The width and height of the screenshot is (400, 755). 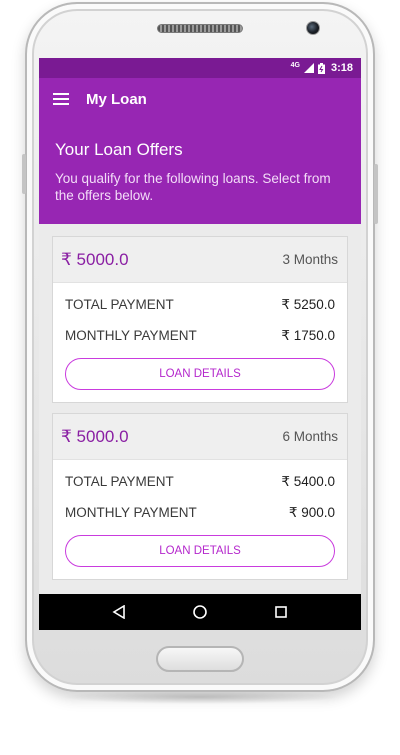 What do you see at coordinates (200, 260) in the screenshot?
I see `offer-card-header: ₹ 5000.0 3 Months` at bounding box center [200, 260].